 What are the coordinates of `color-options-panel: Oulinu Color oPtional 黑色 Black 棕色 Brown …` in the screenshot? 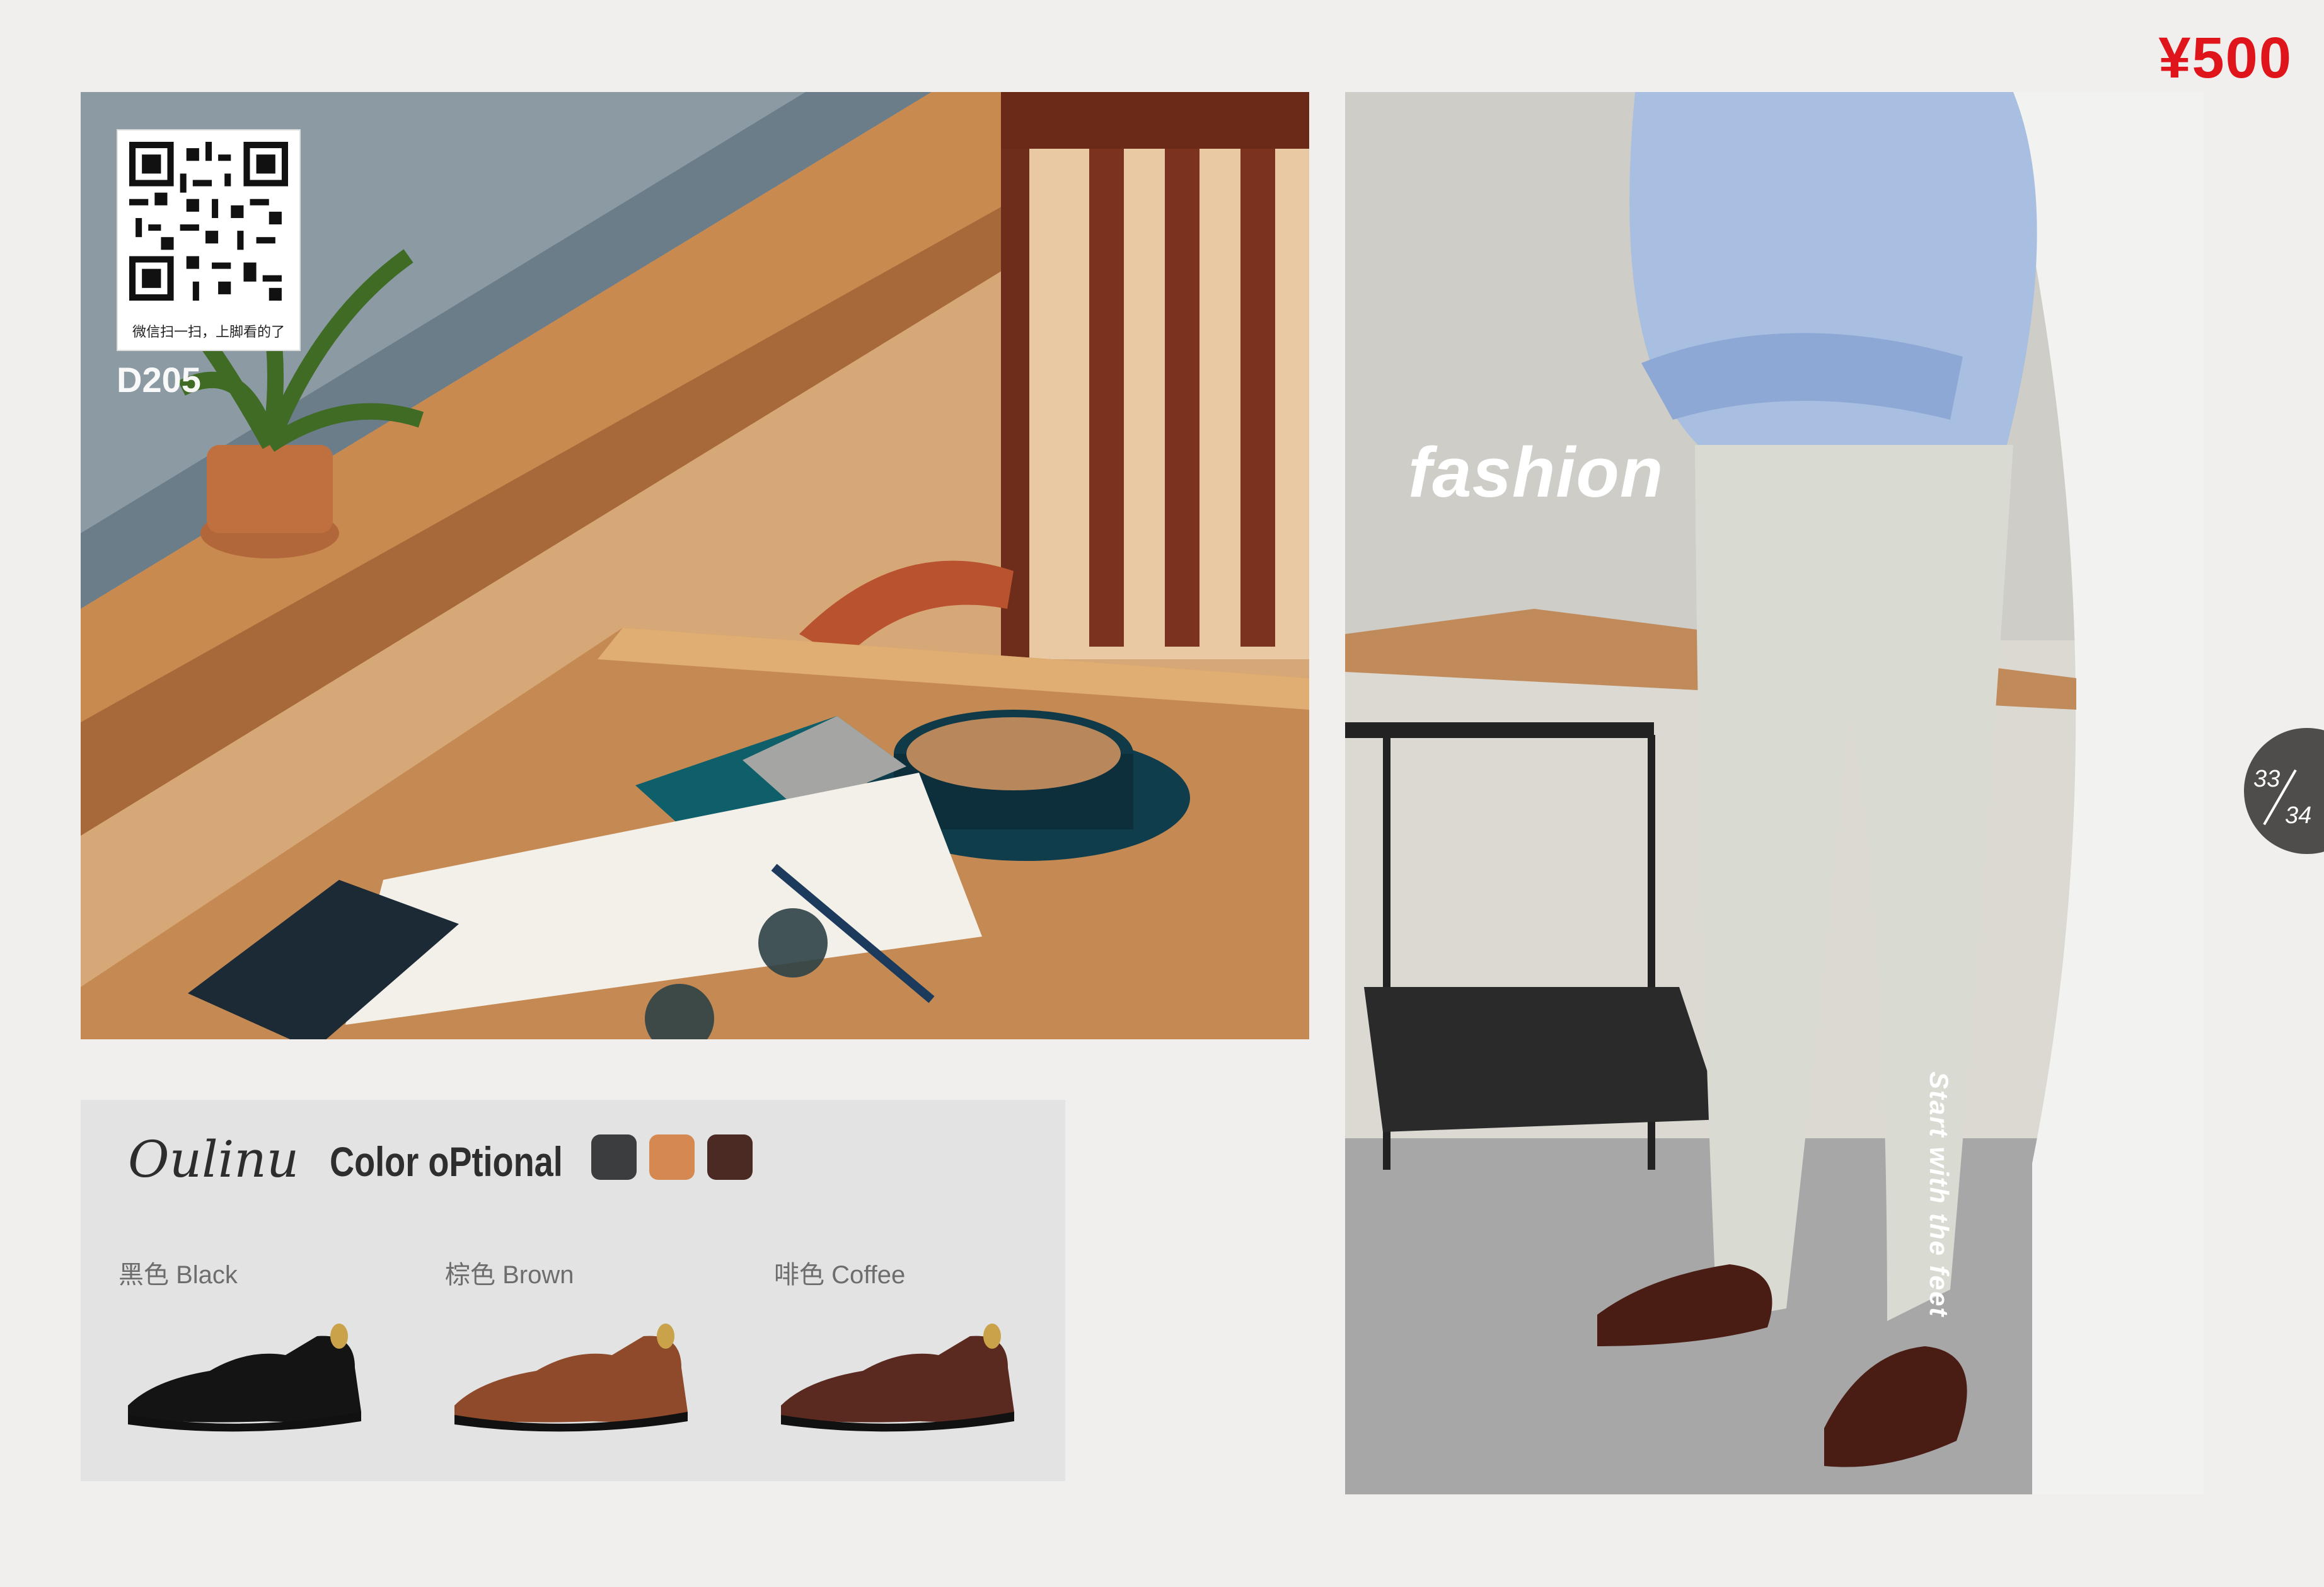 It's located at (573, 1290).